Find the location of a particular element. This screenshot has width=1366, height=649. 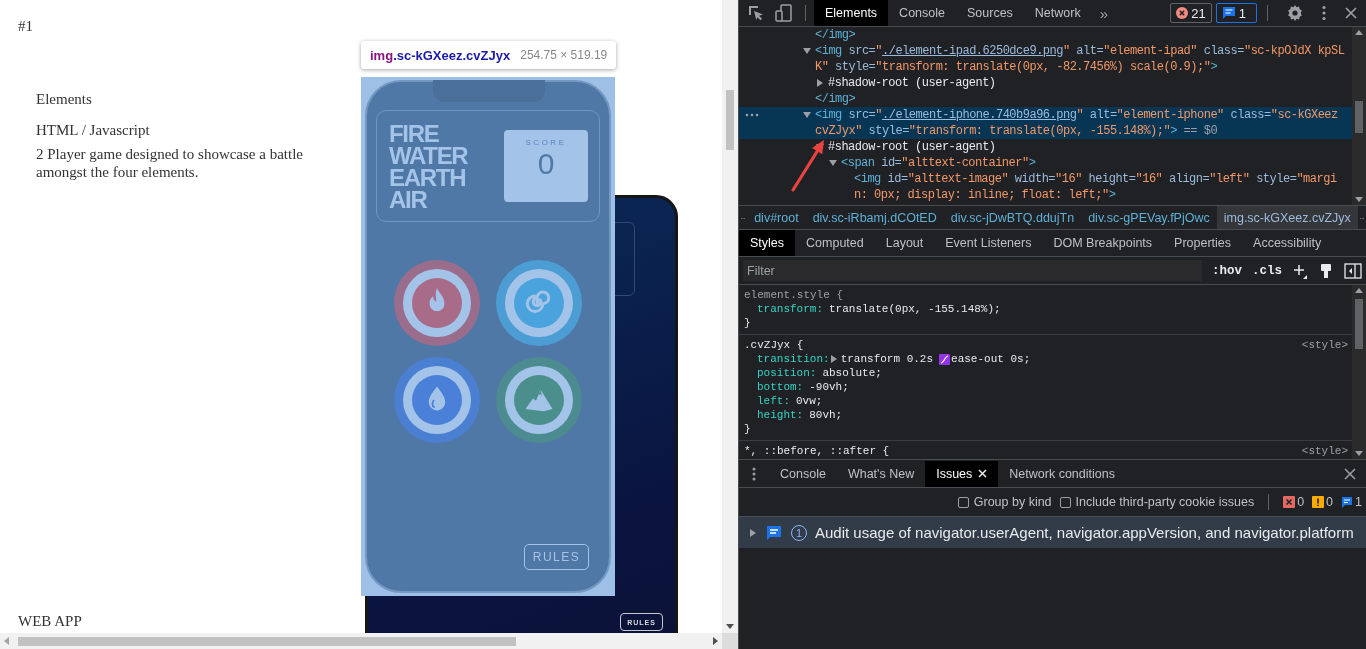

checkbox-label: Group by kind is located at coordinates (1012, 502).